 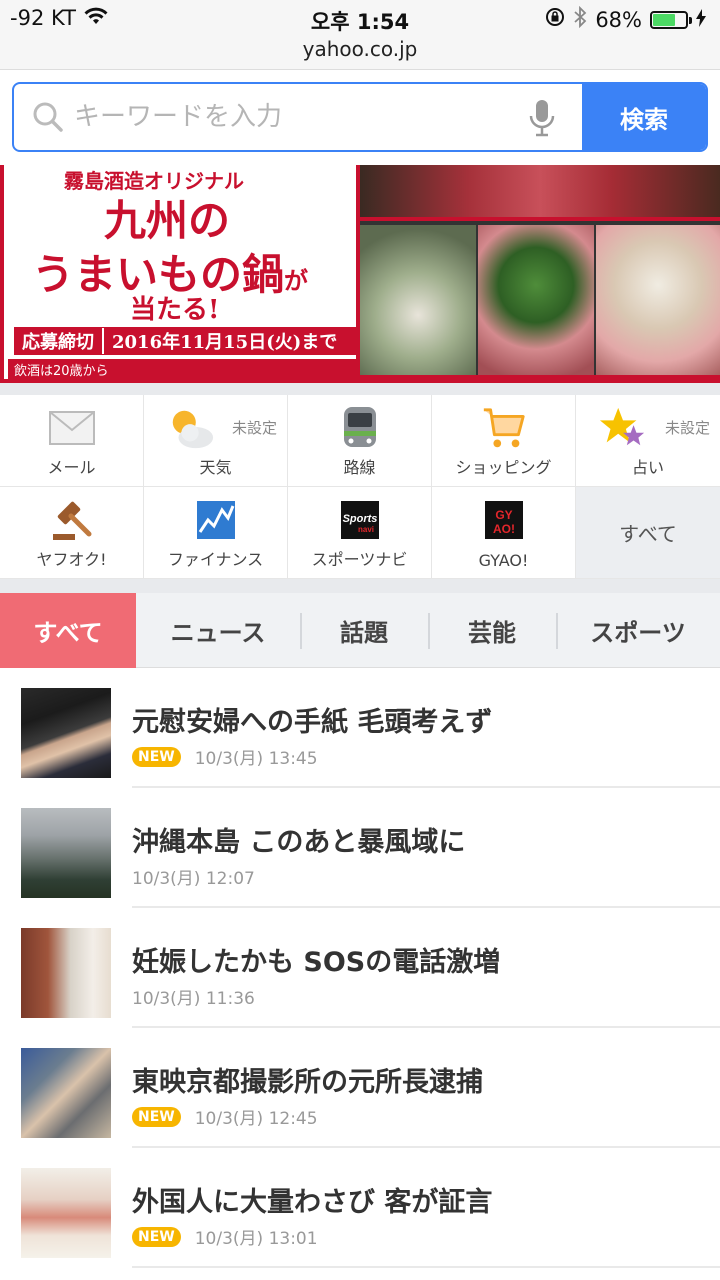 I want to click on finance-chart-icon, so click(x=216, y=520).